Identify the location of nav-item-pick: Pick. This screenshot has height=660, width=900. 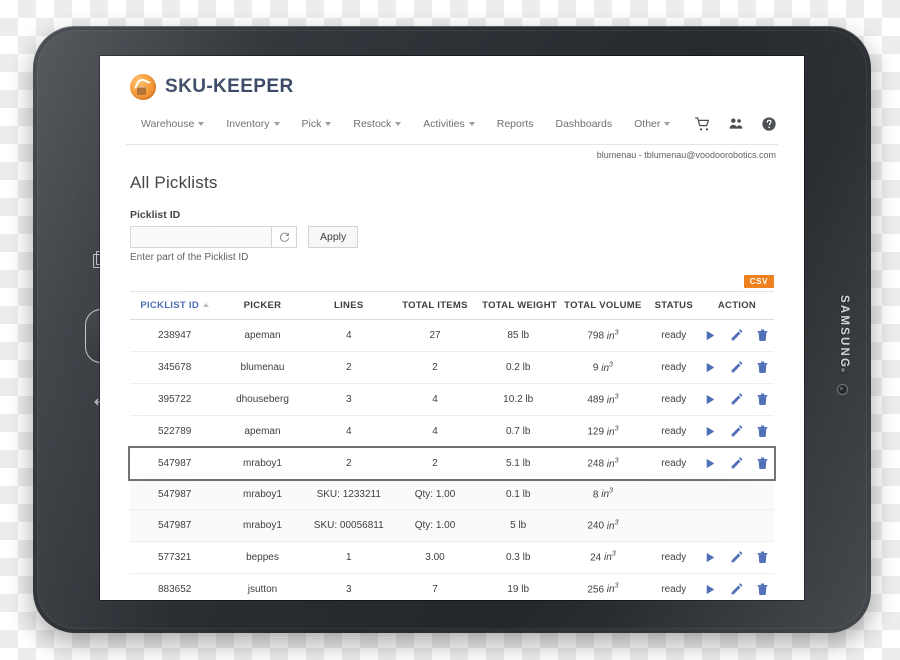
(317, 124).